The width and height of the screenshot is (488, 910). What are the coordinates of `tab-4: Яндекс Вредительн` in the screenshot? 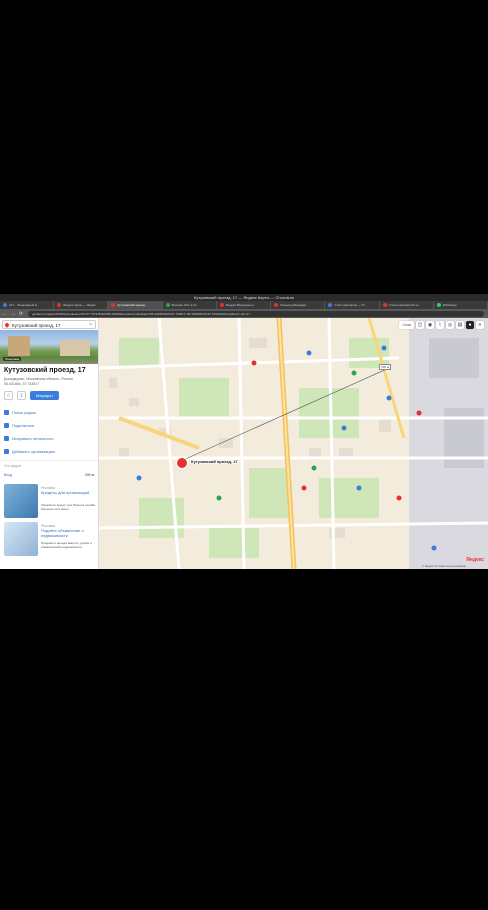 It's located at (244, 305).